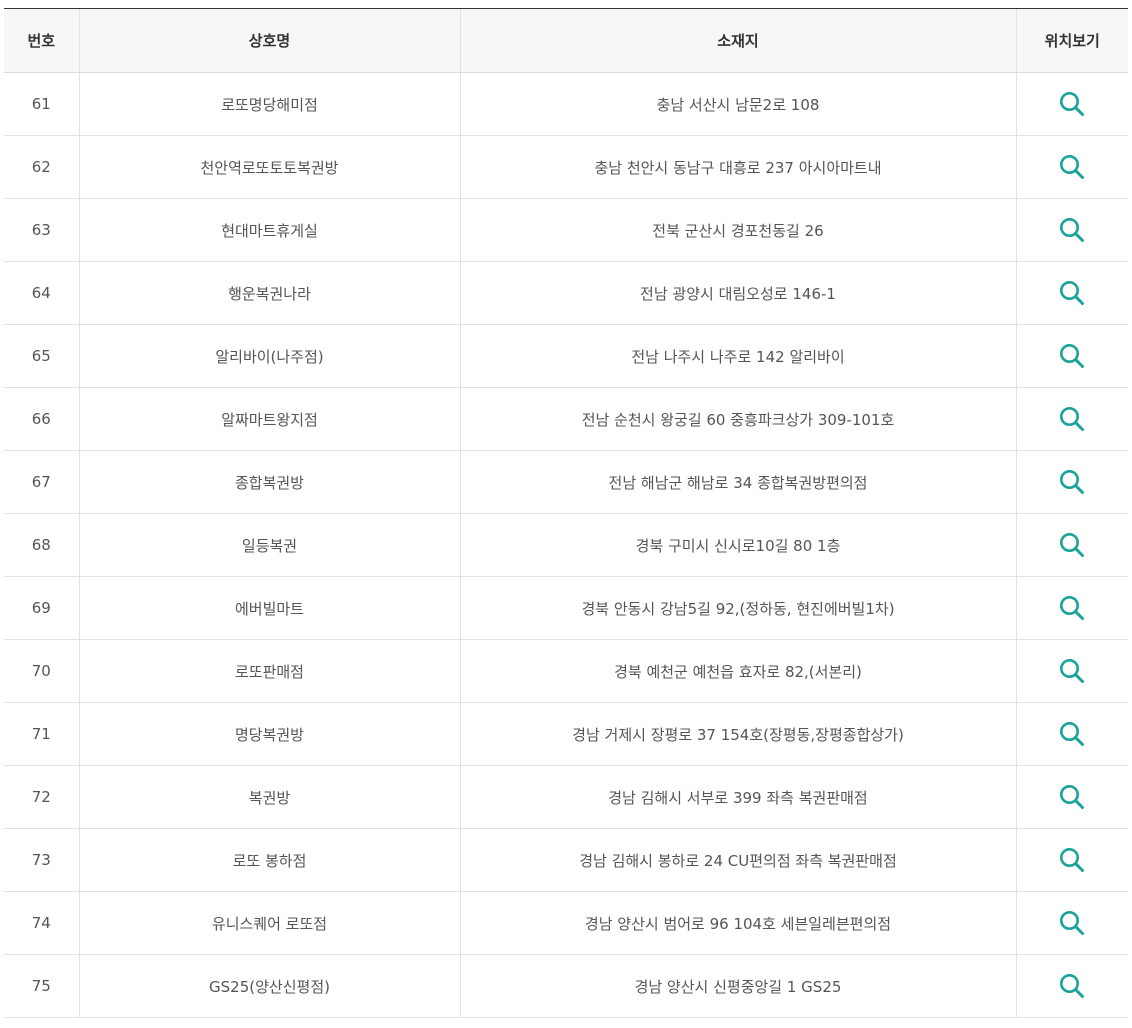 The height and width of the screenshot is (1028, 1132). What do you see at coordinates (269, 545) in the screenshot?
I see `row-store-name: 일등복권` at bounding box center [269, 545].